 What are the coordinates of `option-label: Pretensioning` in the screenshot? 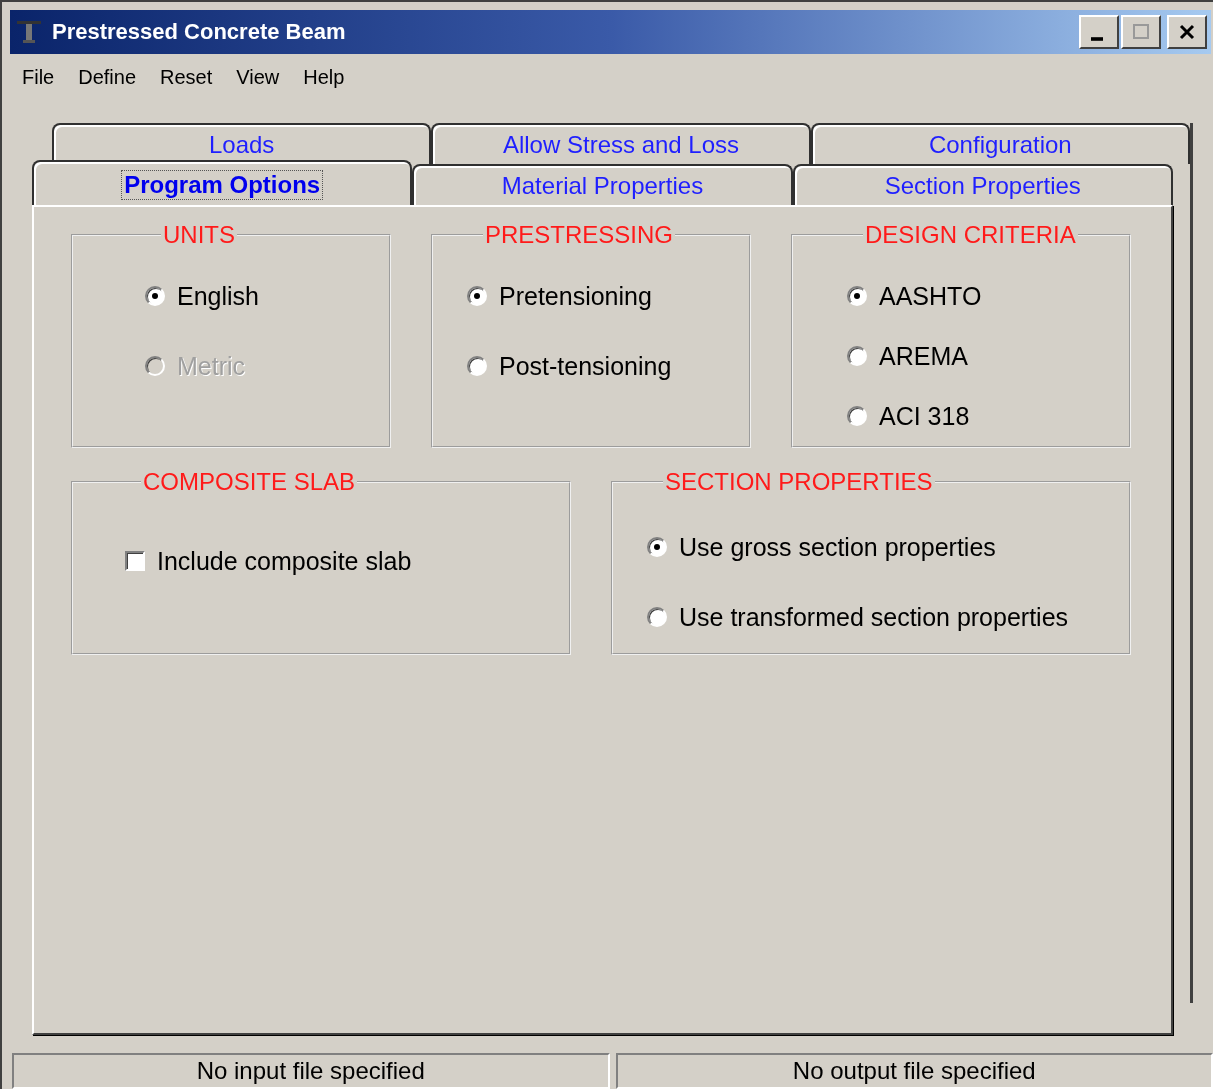 It's located at (575, 296).